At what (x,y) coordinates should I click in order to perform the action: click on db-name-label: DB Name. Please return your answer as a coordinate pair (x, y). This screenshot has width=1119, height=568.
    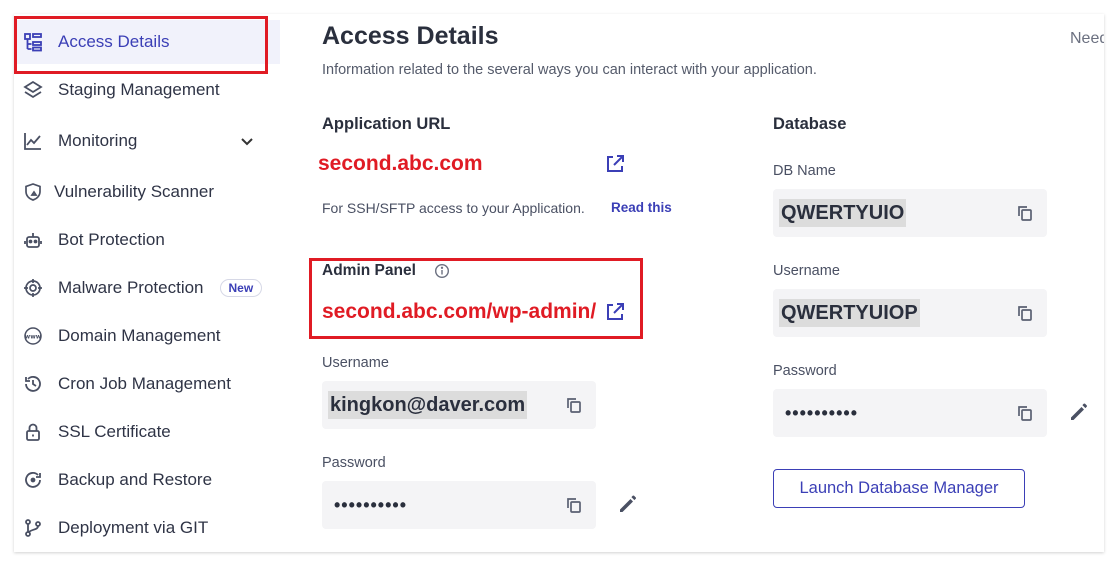
    Looking at the image, I should click on (804, 171).